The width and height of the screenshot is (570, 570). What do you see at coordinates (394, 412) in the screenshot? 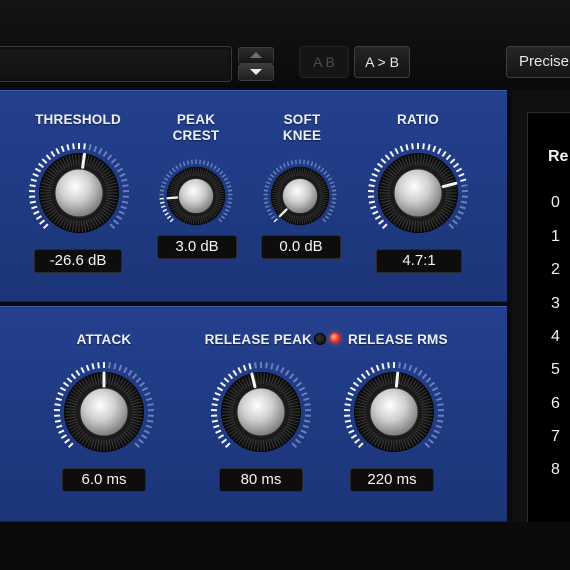
I see `release-rms-knob` at bounding box center [394, 412].